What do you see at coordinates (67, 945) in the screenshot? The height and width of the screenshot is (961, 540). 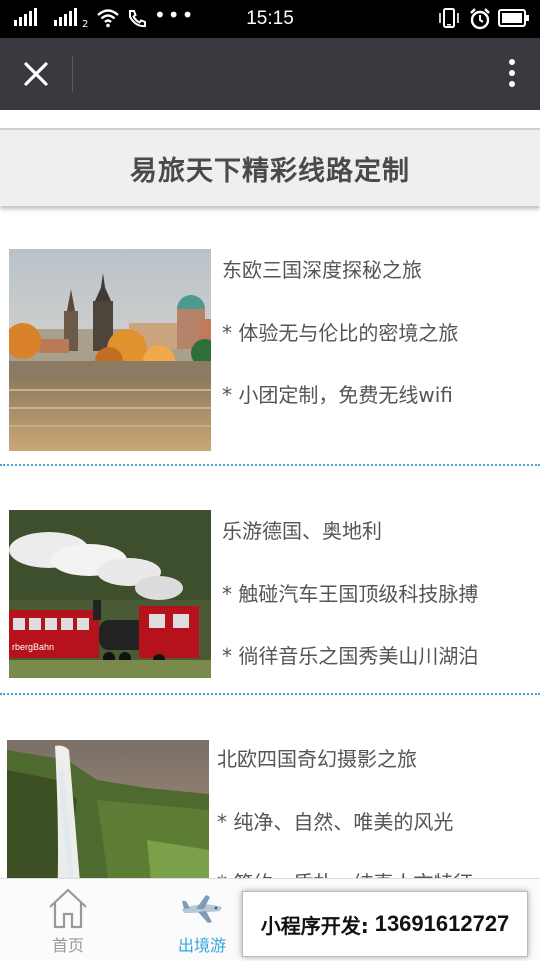 I see `tab-label: 首页` at bounding box center [67, 945].